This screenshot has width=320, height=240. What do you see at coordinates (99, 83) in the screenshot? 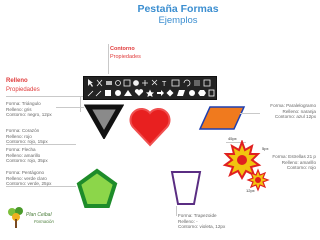
I see `scissors-icon` at bounding box center [99, 83].